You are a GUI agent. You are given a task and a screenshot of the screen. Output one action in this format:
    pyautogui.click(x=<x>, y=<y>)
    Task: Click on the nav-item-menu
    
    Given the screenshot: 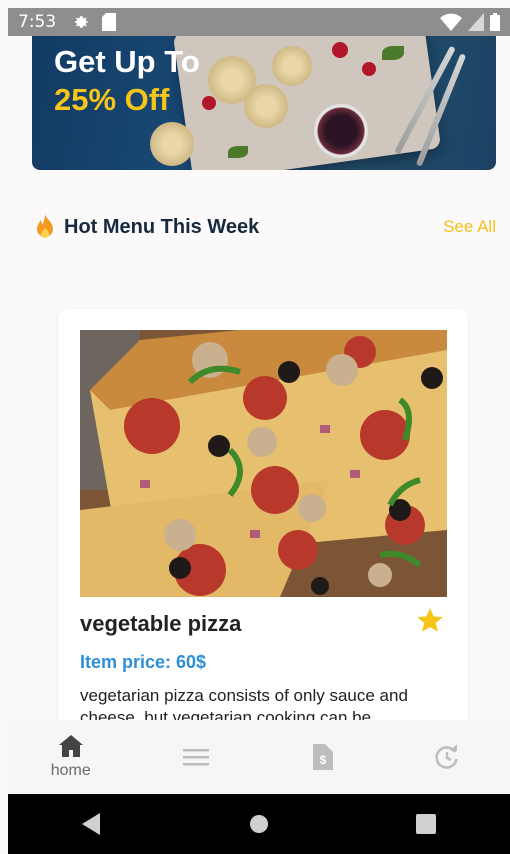 What is the action you would take?
    pyautogui.click(x=196, y=757)
    